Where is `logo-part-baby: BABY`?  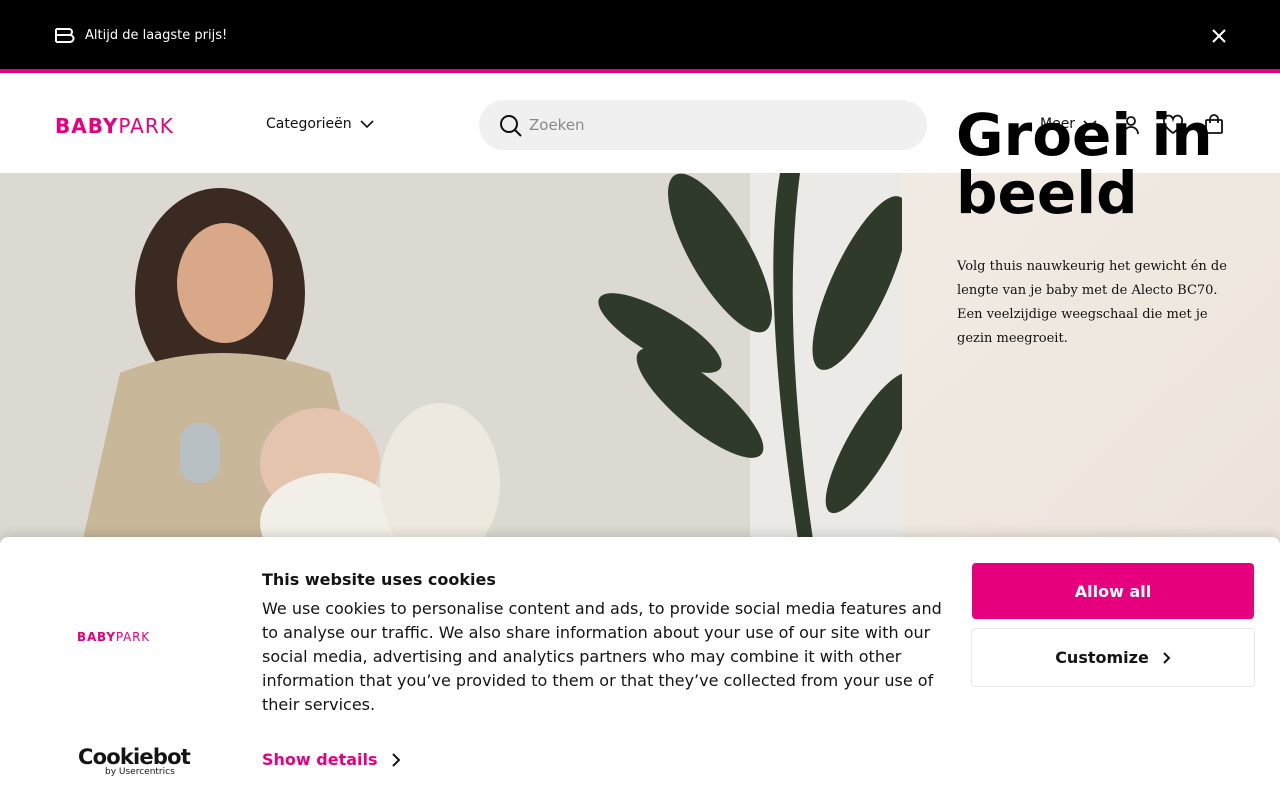 logo-part-baby: BABY is located at coordinates (87, 126).